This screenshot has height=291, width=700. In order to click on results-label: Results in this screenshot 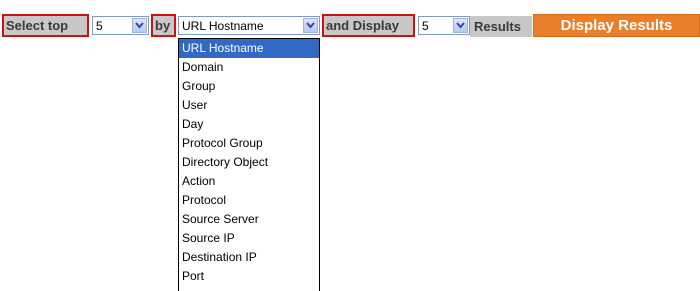, I will do `click(501, 26)`.